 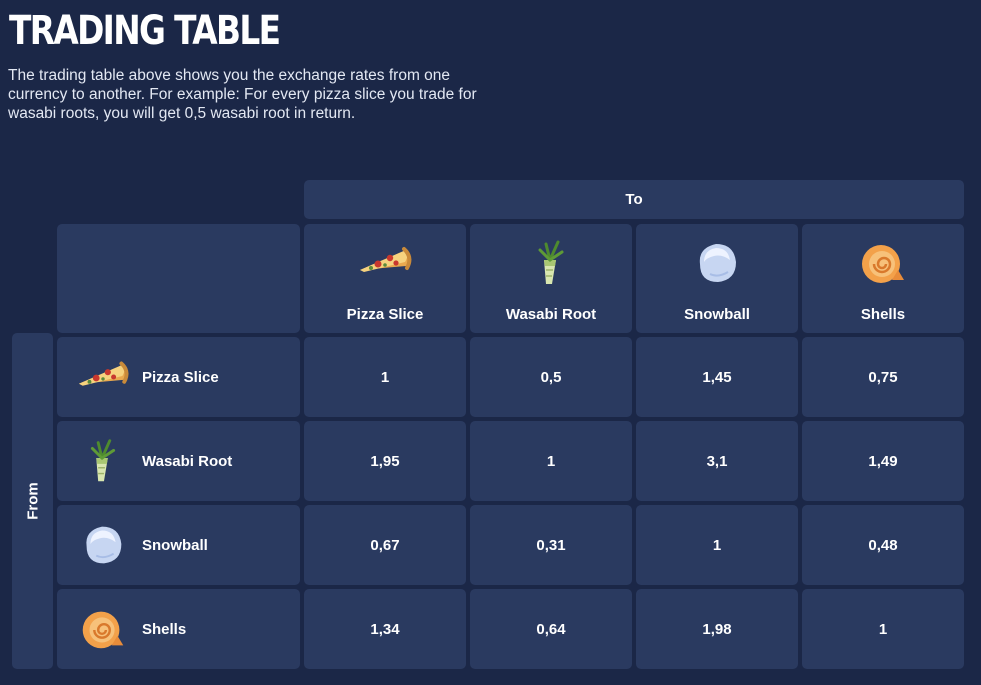 What do you see at coordinates (164, 629) in the screenshot?
I see `row-header-label: Shells` at bounding box center [164, 629].